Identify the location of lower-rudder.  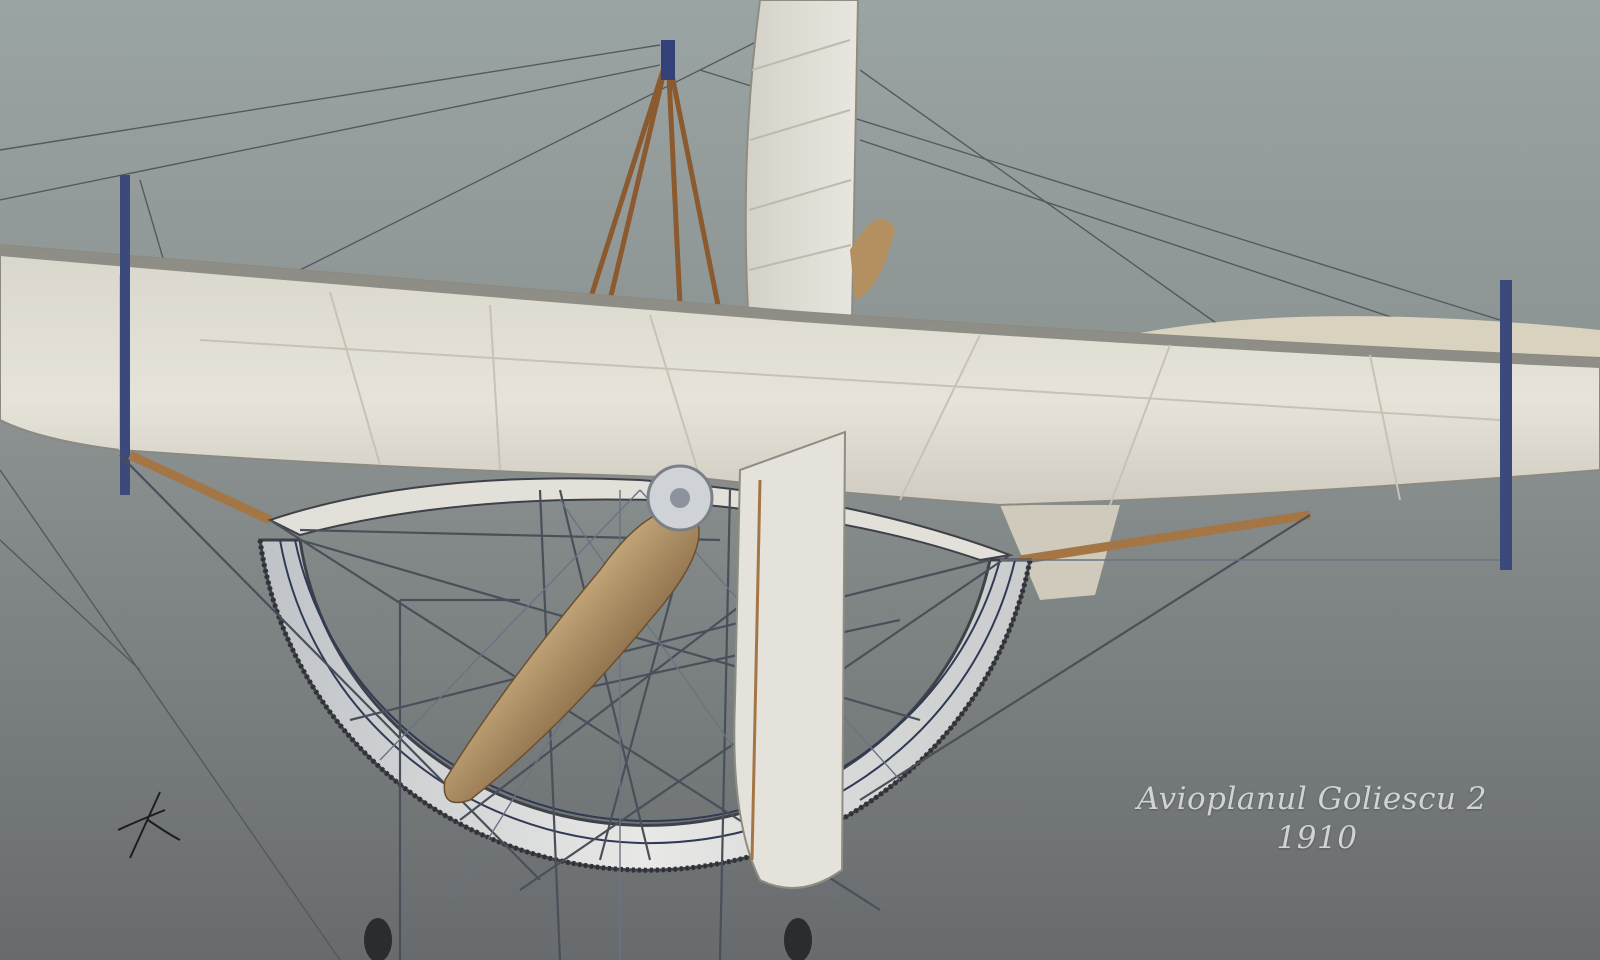
(790, 659).